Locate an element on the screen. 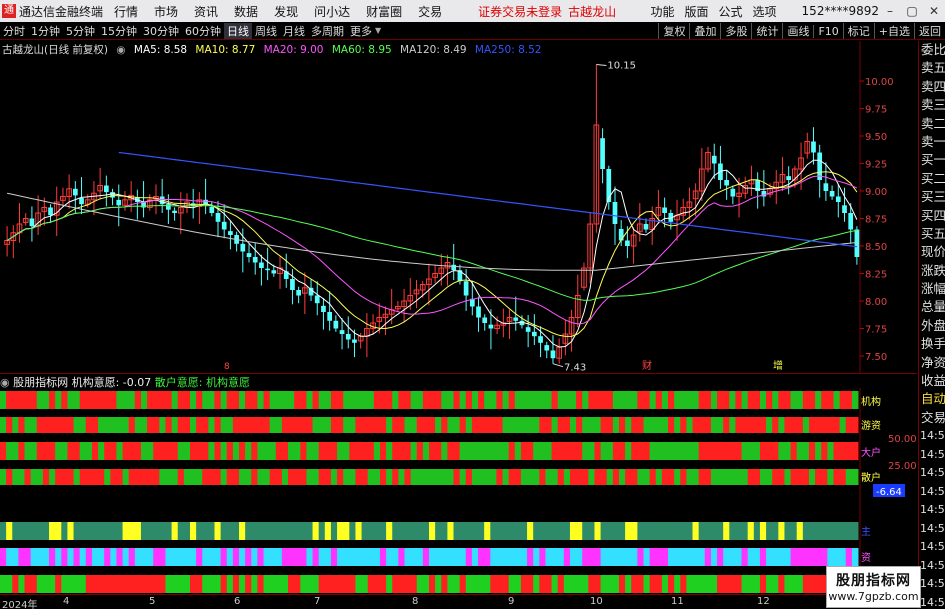  menu-item-xuanxiang: 选项 is located at coordinates (765, 11).